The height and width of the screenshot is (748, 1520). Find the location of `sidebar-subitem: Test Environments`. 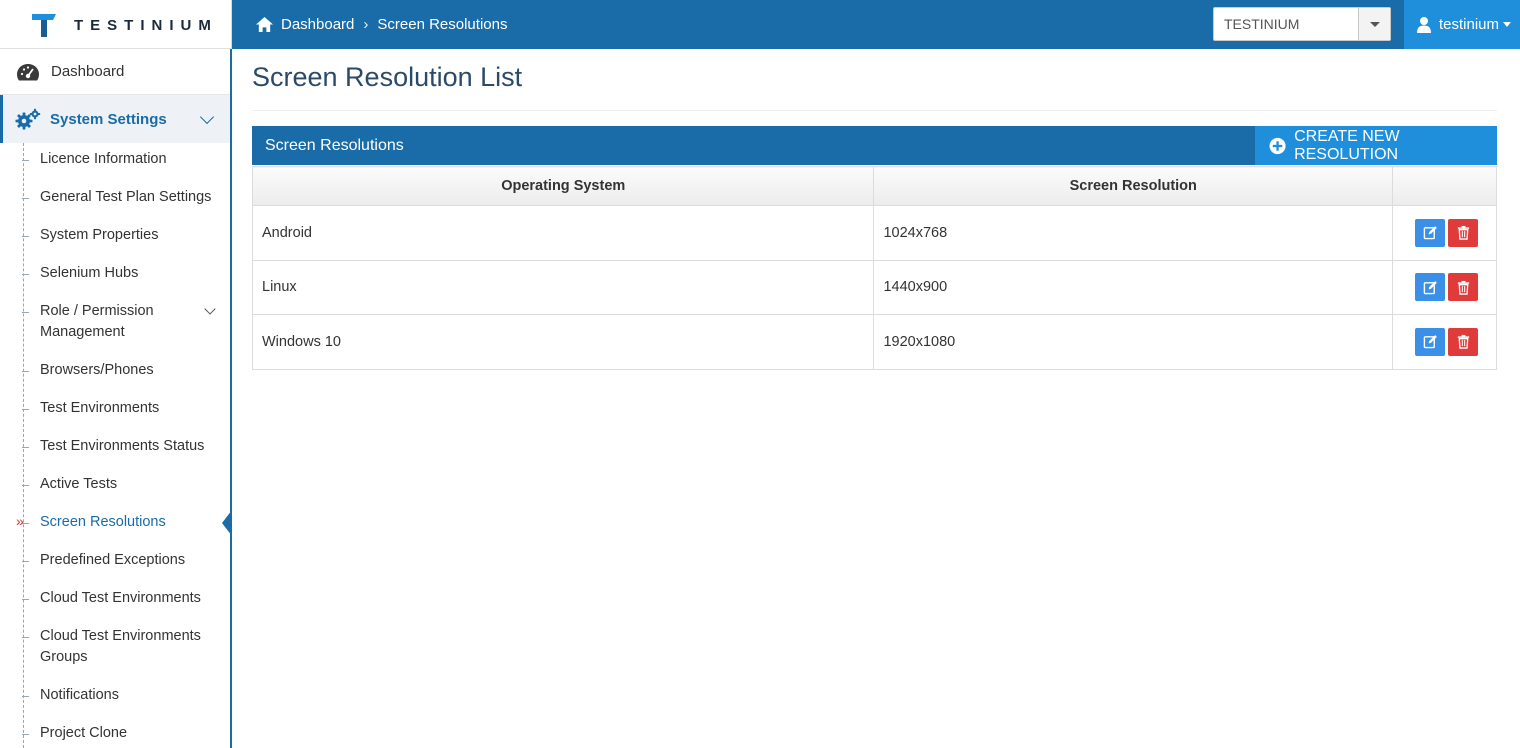

sidebar-subitem: Test Environments is located at coordinates (115, 408).